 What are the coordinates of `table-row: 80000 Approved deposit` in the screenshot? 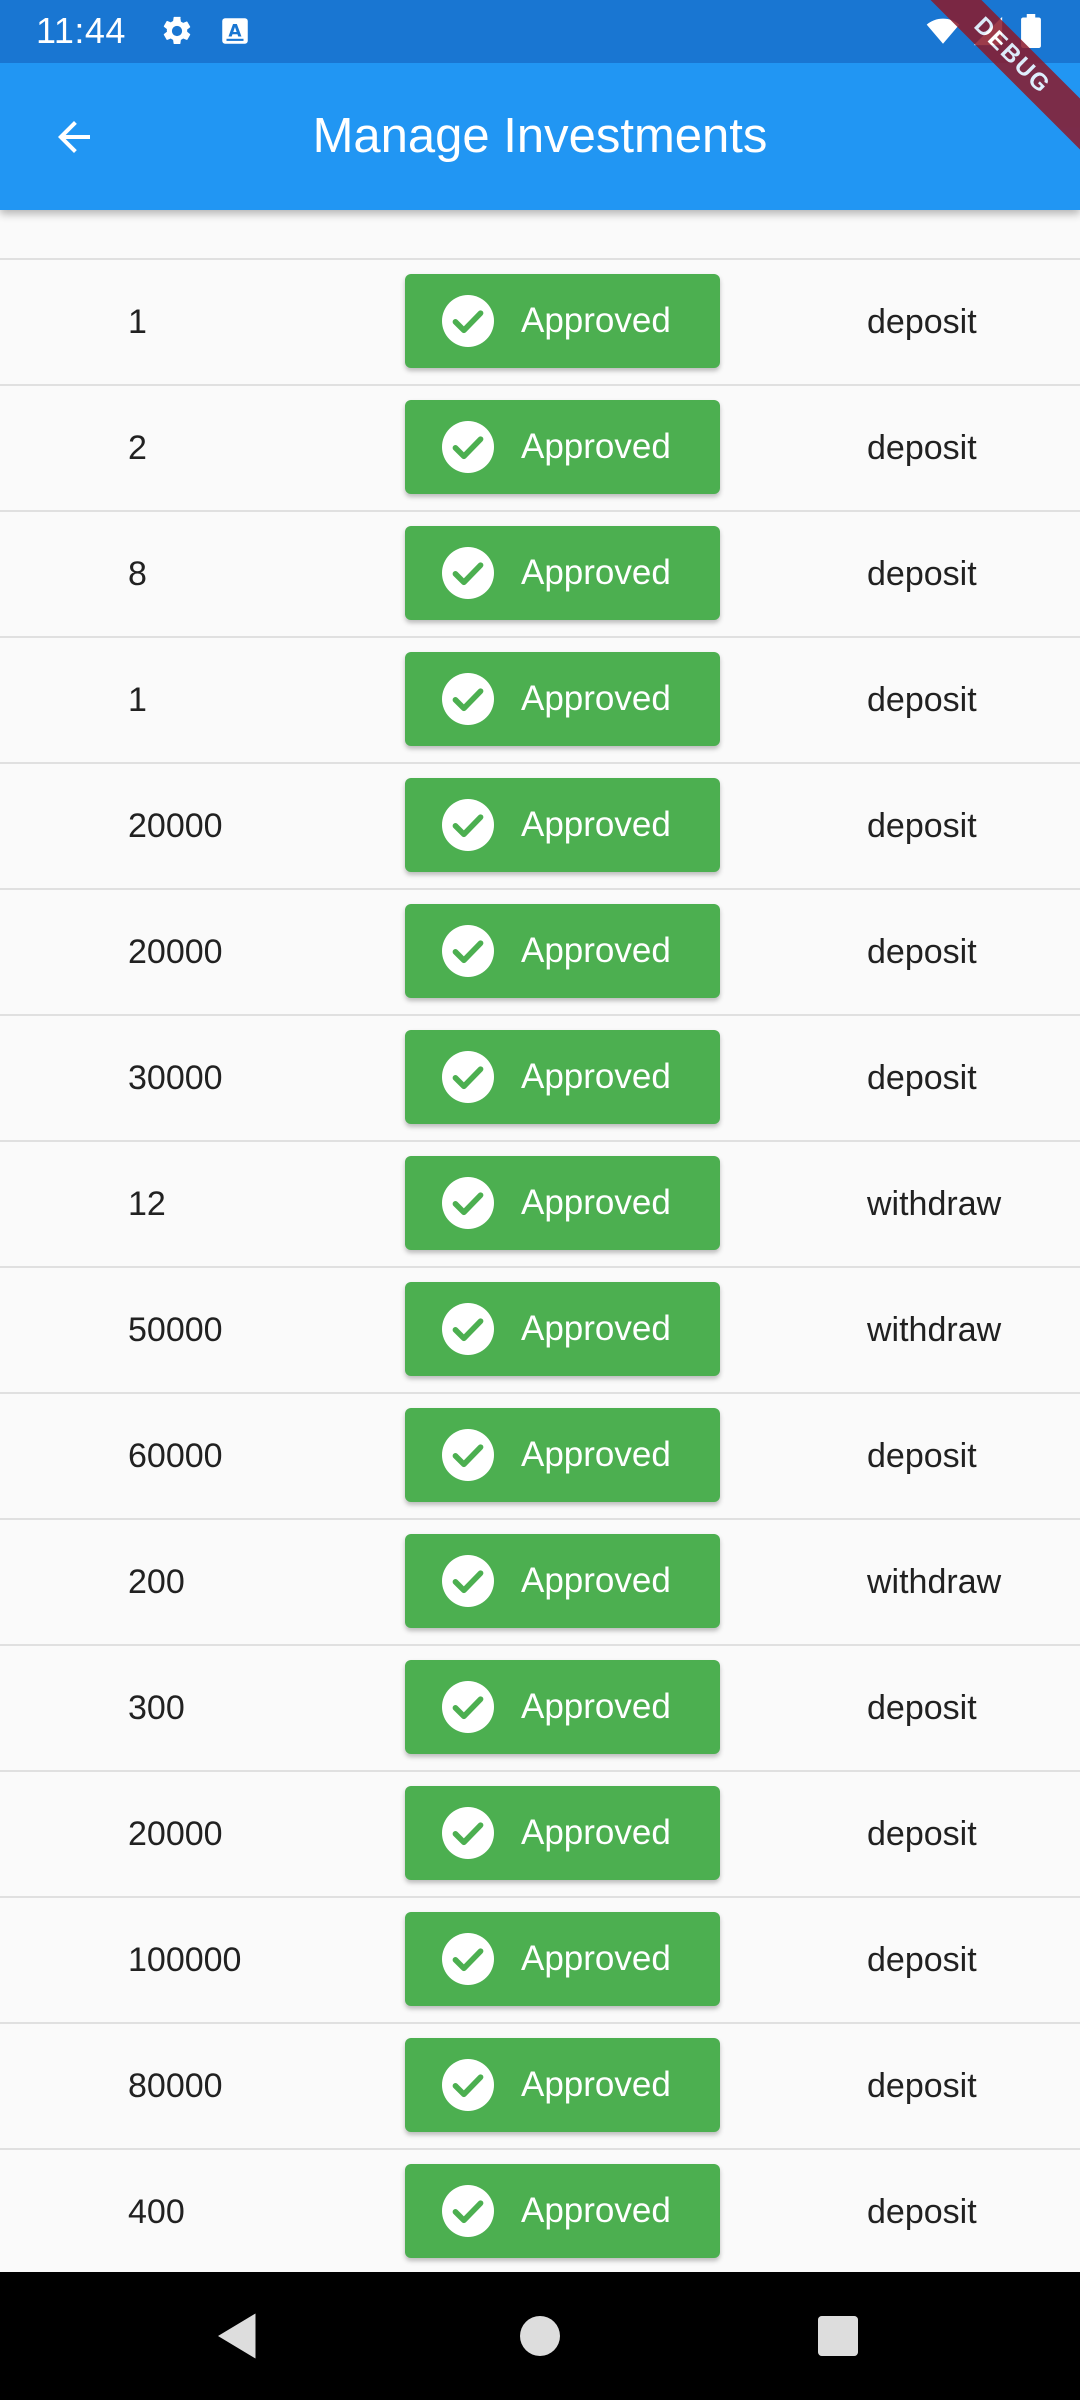 It's located at (540, 2087).